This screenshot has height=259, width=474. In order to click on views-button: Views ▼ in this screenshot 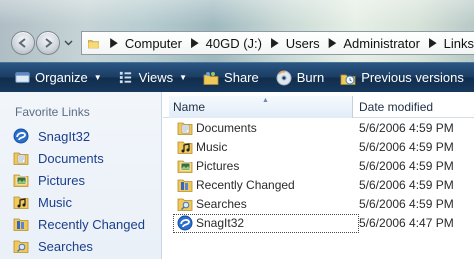, I will do `click(152, 77)`.